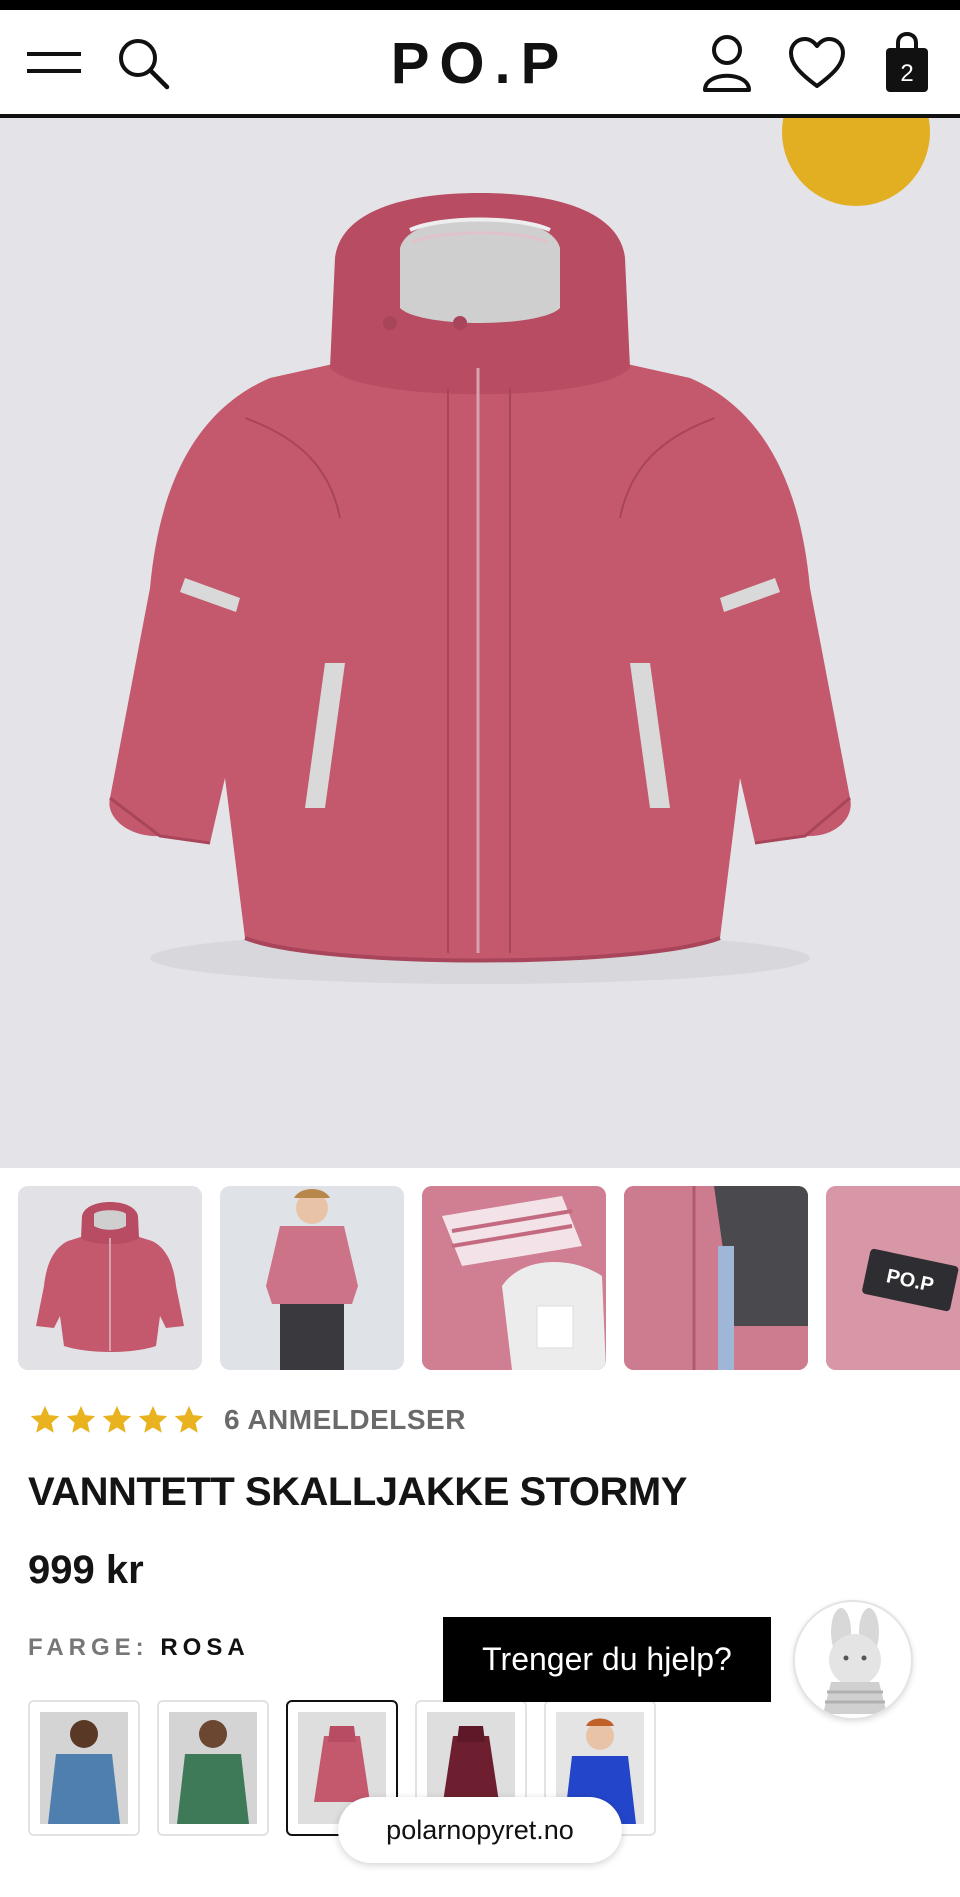 This screenshot has width=960, height=1897. Describe the element at coordinates (205, 1647) in the screenshot. I see `color-value: ROSA` at that location.